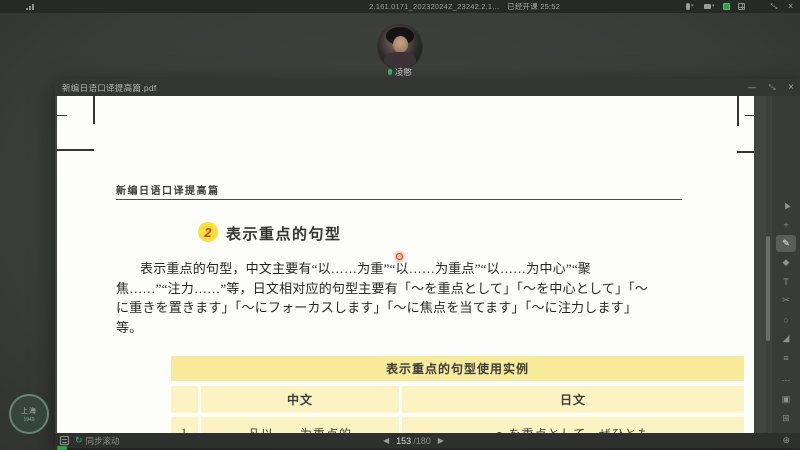  I want to click on save-tool-button: ⊞, so click(786, 418).